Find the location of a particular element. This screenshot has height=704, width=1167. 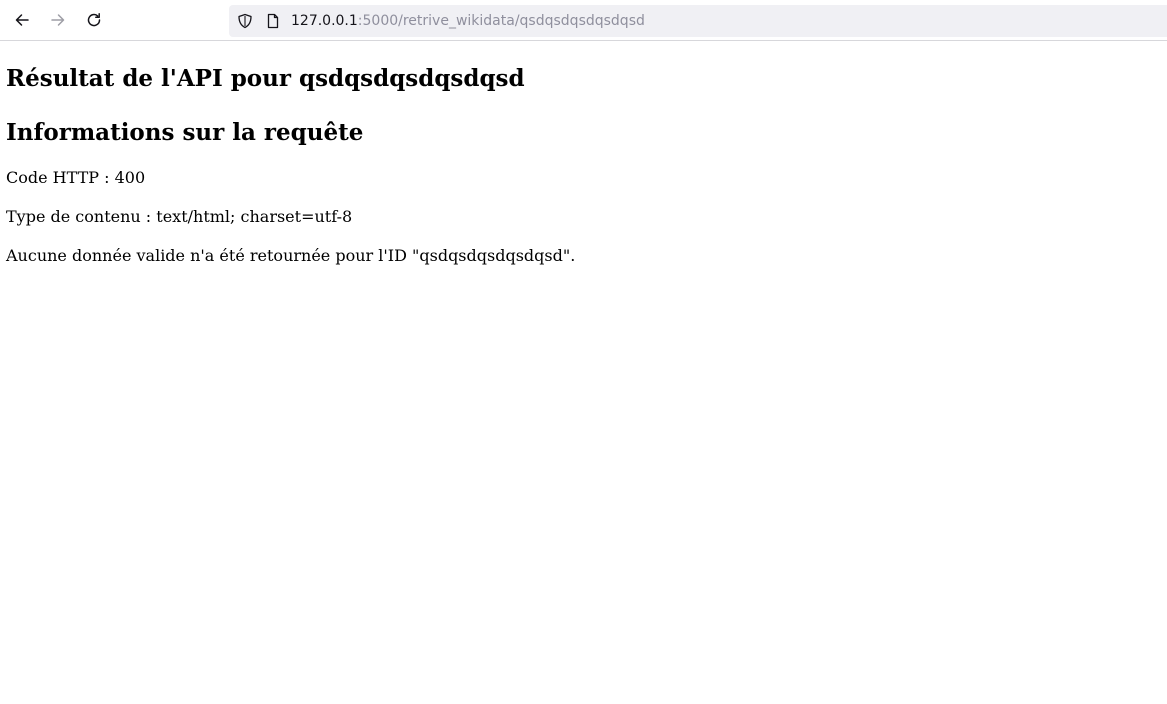

section-heading: Informations sur la requête is located at coordinates (185, 132).